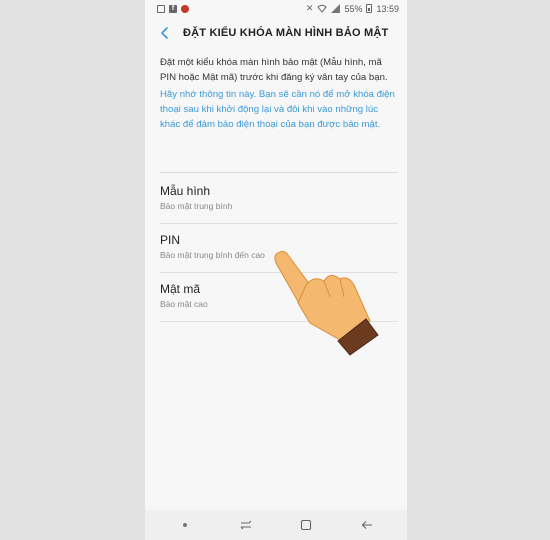 The height and width of the screenshot is (540, 550). I want to click on page-title: ĐẶT KIỂU KHÓA MÀN HÌNH BẢO MẬT, so click(286, 33).